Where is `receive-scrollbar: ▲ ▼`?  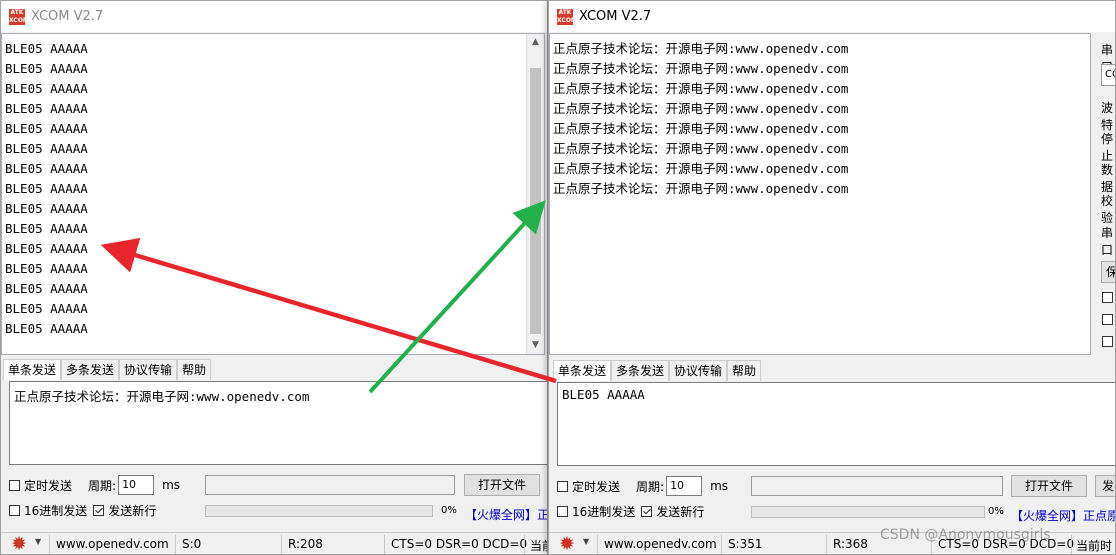 receive-scrollbar: ▲ ▼ is located at coordinates (535, 194).